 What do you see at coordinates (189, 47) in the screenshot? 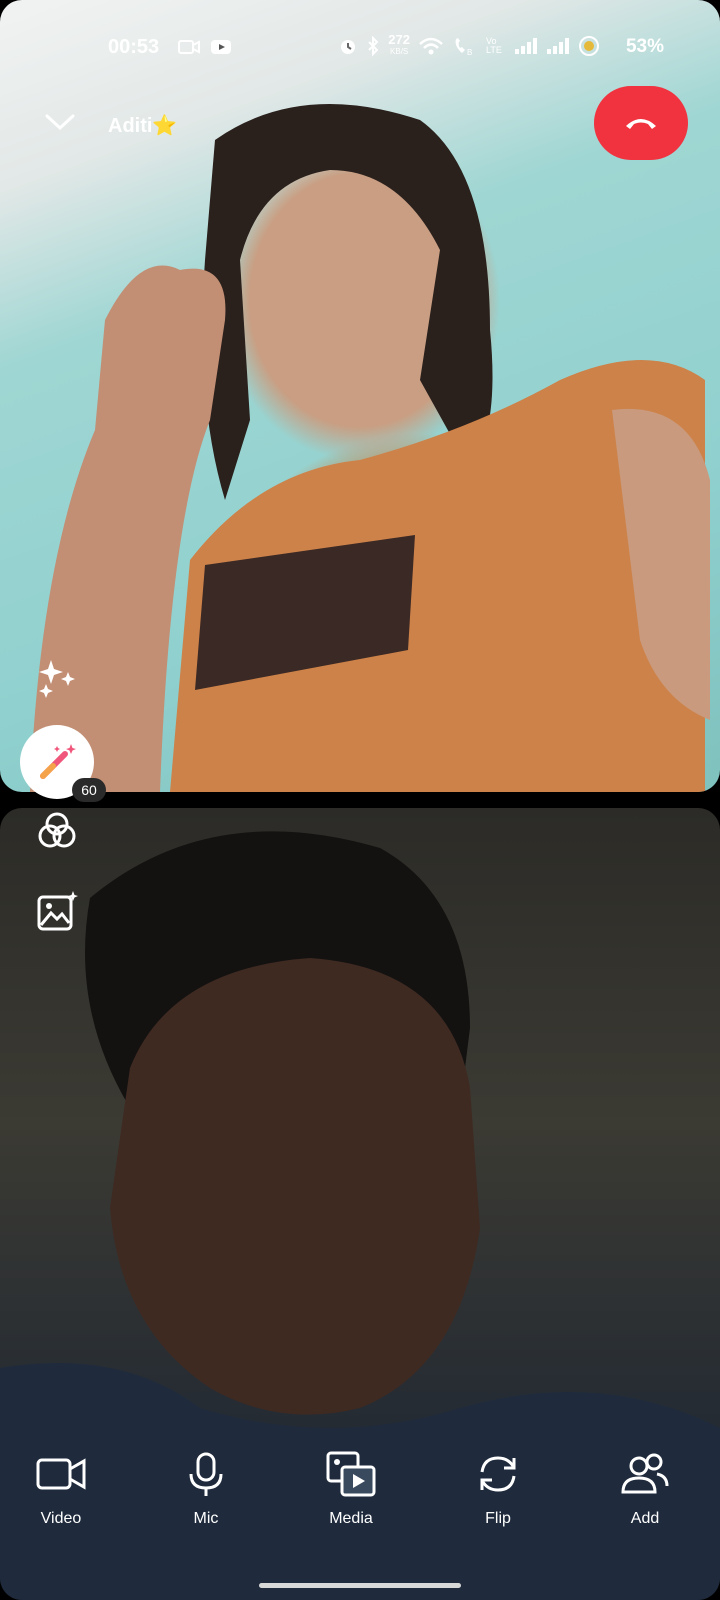
I see `video-recording-icon` at bounding box center [189, 47].